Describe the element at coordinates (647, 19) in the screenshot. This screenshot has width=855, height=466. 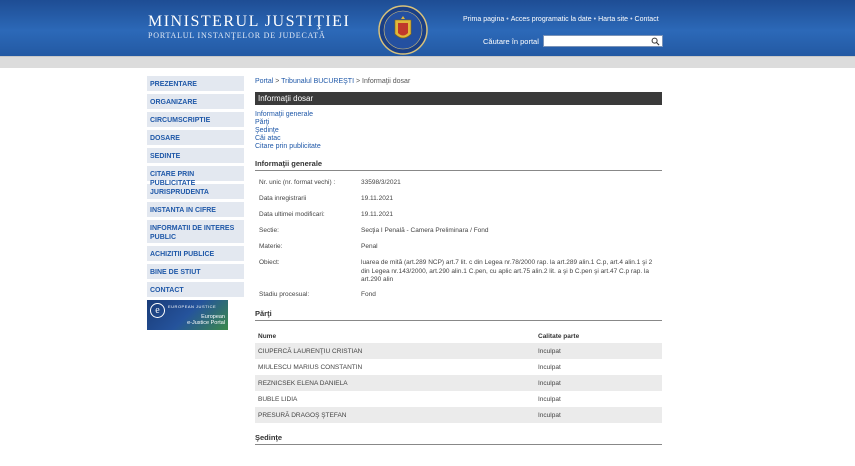
I see `link-contact: Contact` at that location.